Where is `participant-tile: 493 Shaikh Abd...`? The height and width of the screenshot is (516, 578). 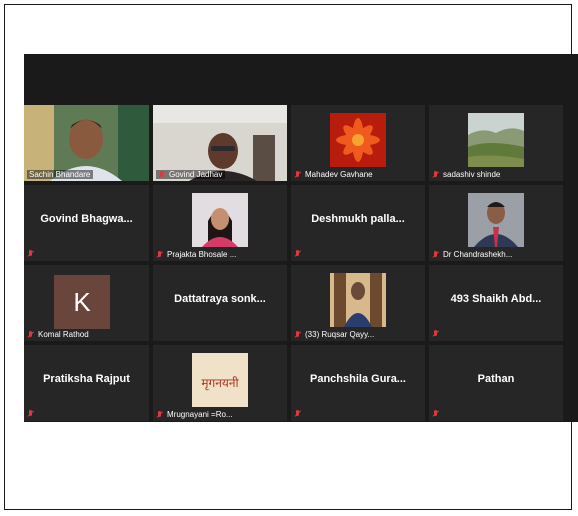 participant-tile: 493 Shaikh Abd... is located at coordinates (496, 303).